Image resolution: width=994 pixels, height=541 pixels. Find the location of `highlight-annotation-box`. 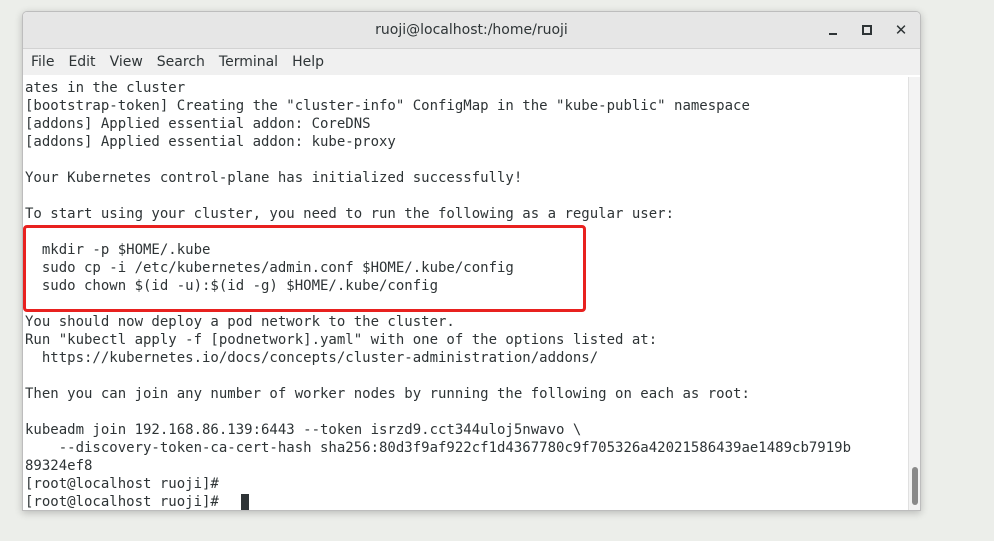

highlight-annotation-box is located at coordinates (304, 268).